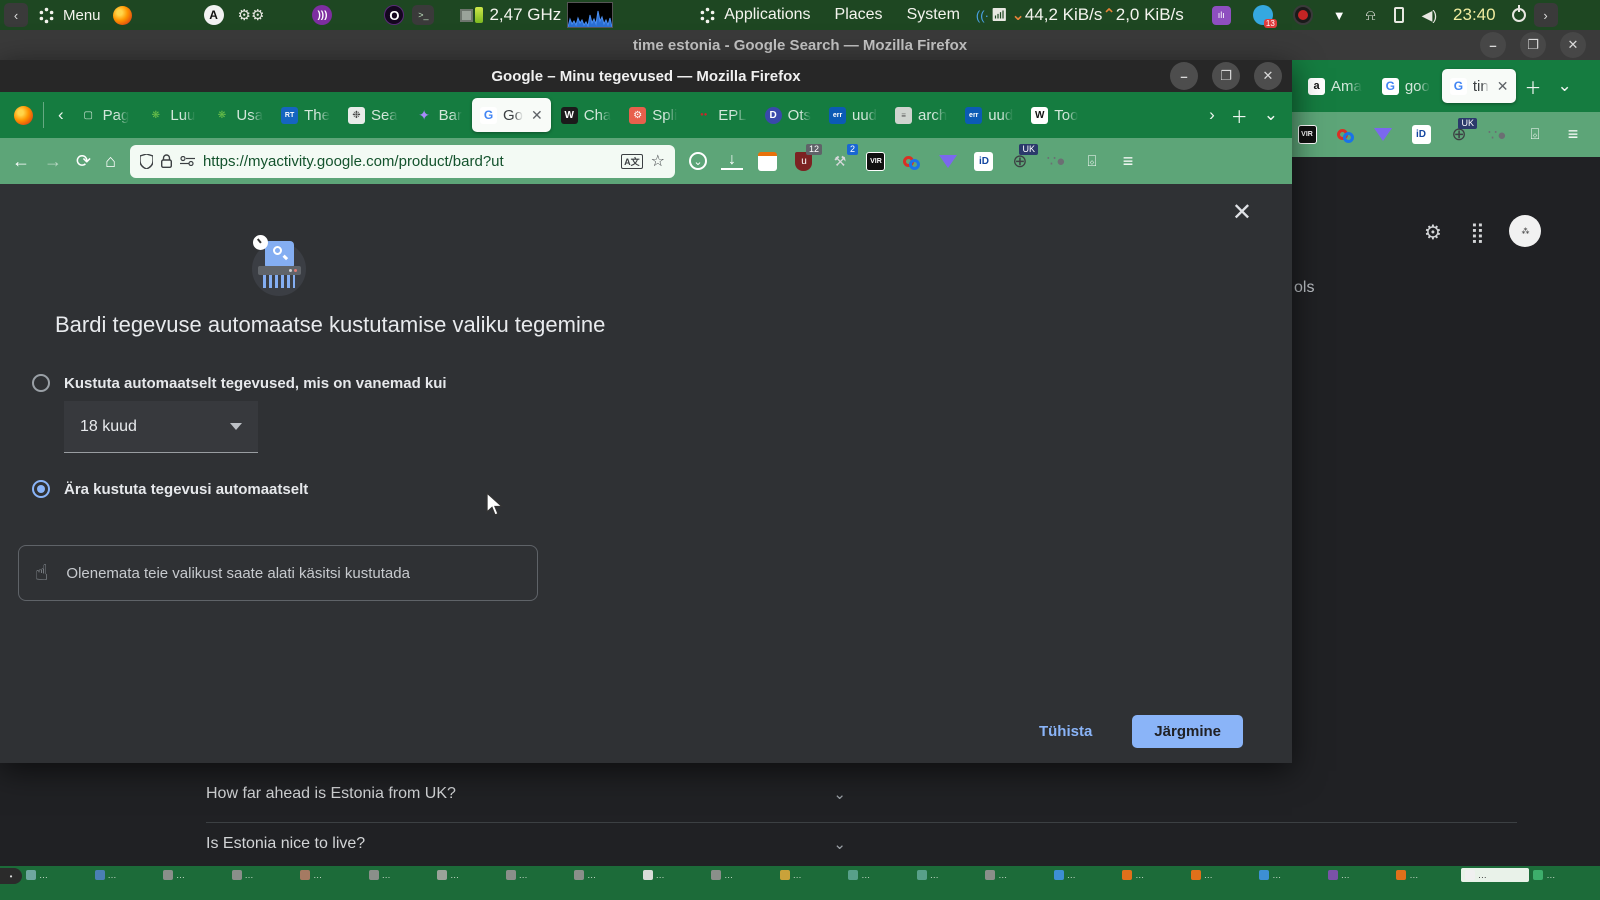 Image resolution: width=1600 pixels, height=900 pixels. Describe the element at coordinates (110, 161) in the screenshot. I see `home-button: ⌂` at that location.